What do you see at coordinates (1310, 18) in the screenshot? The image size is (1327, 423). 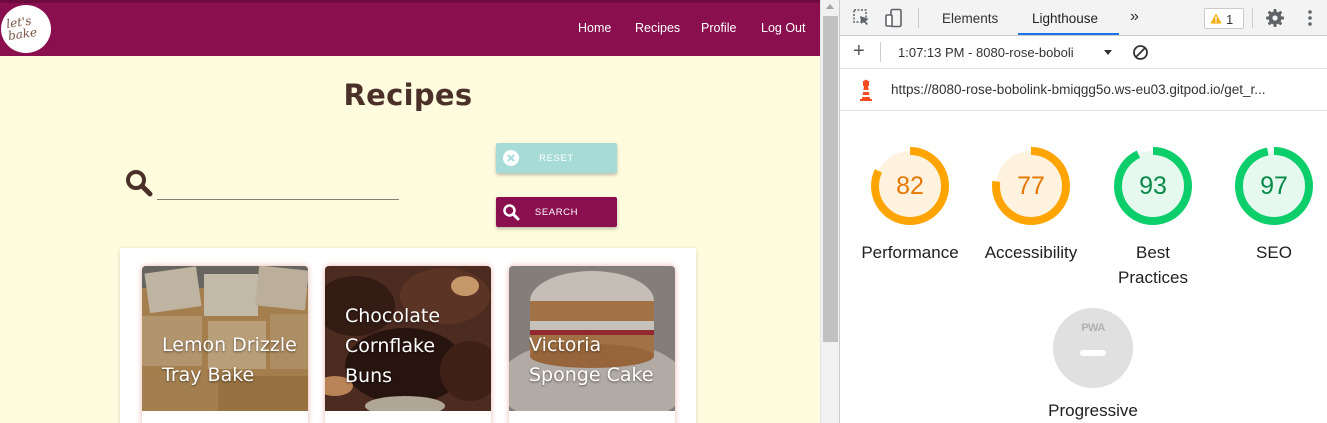 I see `more-options-icon` at bounding box center [1310, 18].